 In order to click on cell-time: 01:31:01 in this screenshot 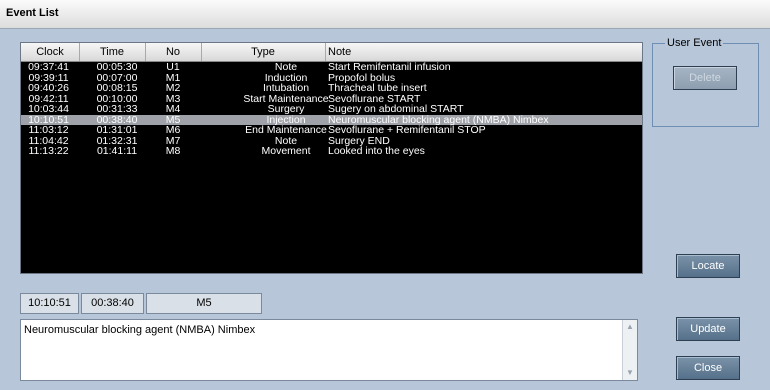, I will do `click(117, 130)`.